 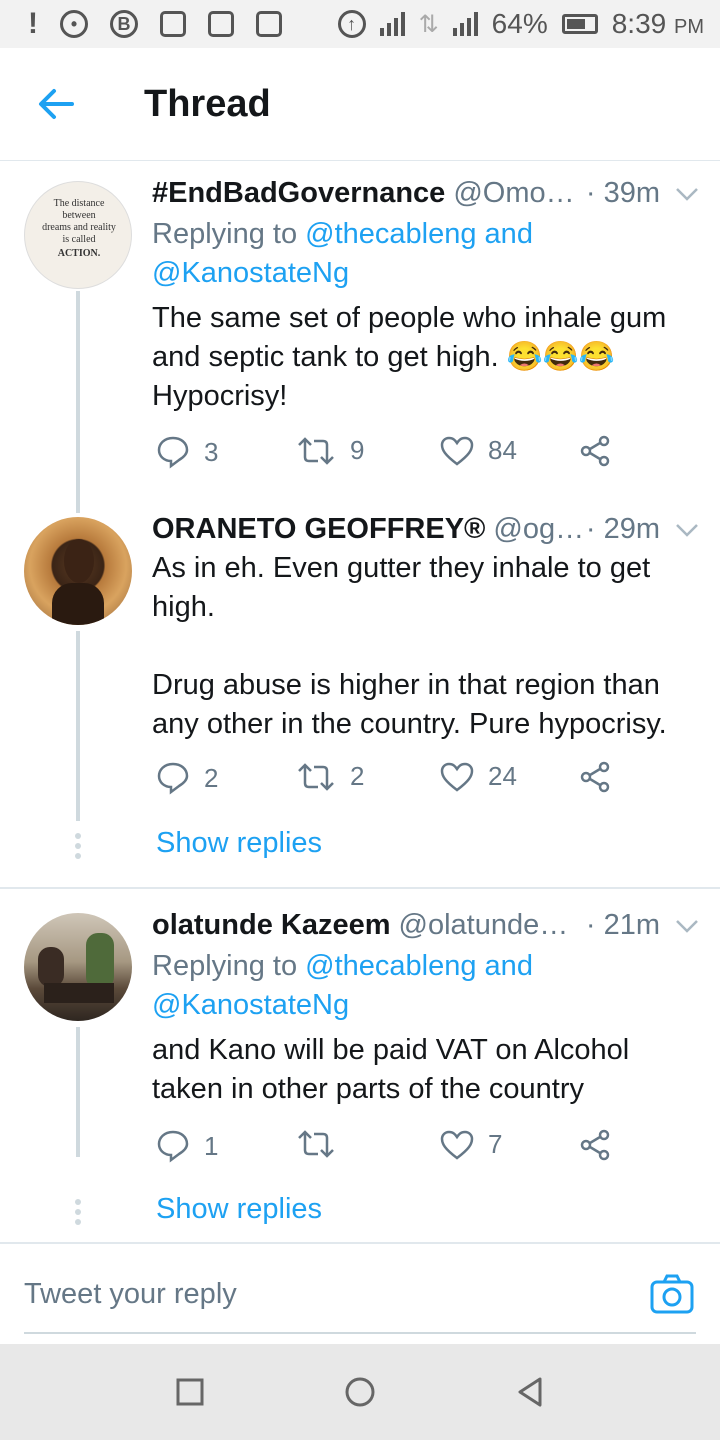 I want to click on timestamp: · 39m, so click(x=622, y=193).